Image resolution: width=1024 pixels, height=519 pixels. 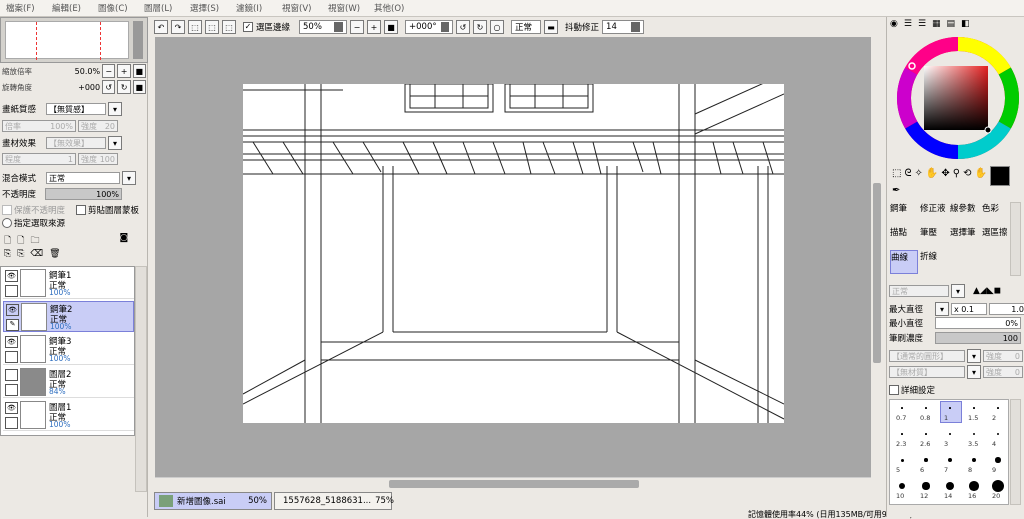 I want to click on clear-layer-icon: ⌫, so click(x=36, y=256).